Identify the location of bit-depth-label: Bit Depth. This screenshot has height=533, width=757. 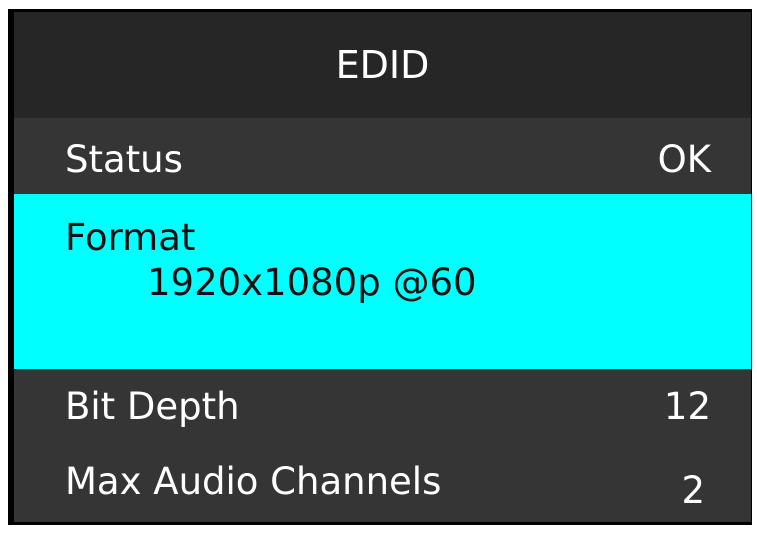
(152, 406).